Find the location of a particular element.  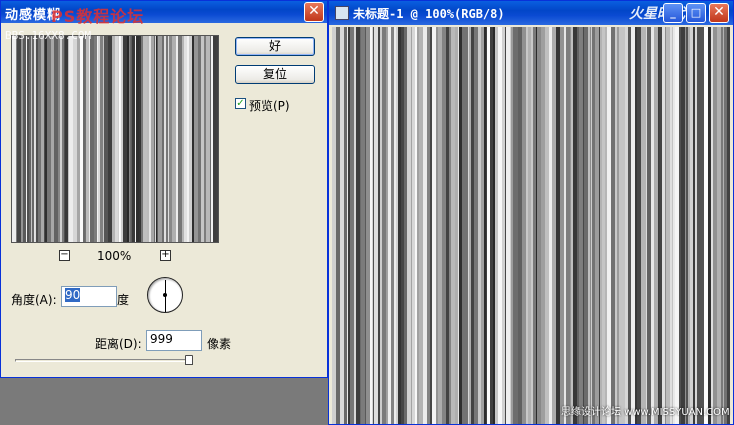

maximize-button: □ is located at coordinates (696, 13).